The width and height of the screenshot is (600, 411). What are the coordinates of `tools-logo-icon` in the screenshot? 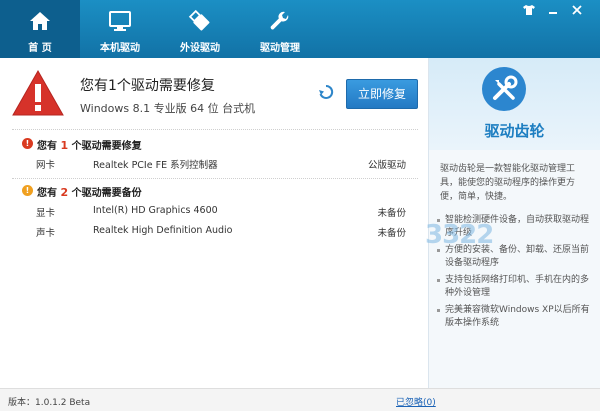 It's located at (504, 89).